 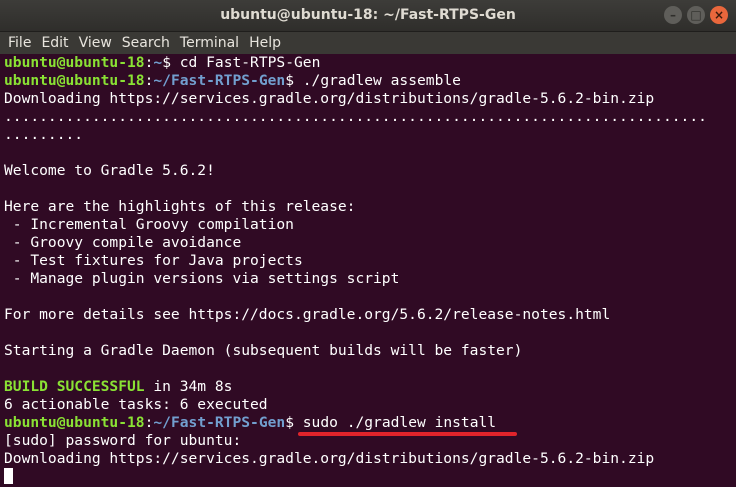 What do you see at coordinates (368, 43) in the screenshot?
I see `menu-bar: File Edit View Search Terminal Help` at bounding box center [368, 43].